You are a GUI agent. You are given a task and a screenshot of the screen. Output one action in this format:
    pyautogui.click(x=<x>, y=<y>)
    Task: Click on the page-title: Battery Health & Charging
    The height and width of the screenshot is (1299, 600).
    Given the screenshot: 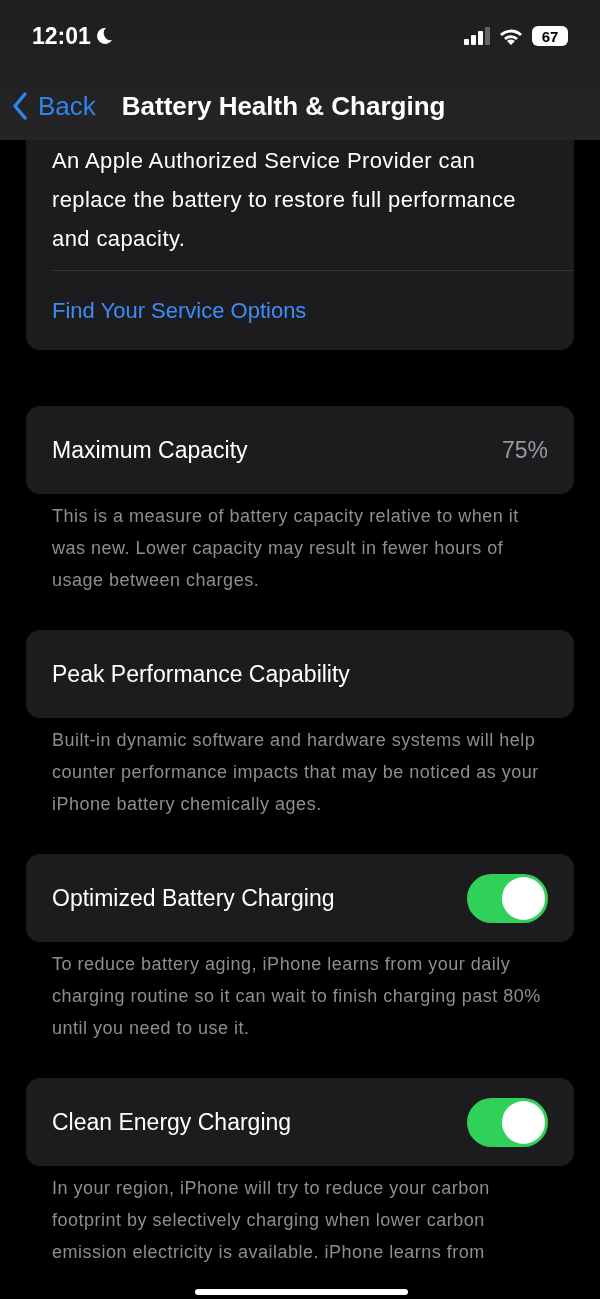 What is the action you would take?
    pyautogui.click(x=283, y=106)
    